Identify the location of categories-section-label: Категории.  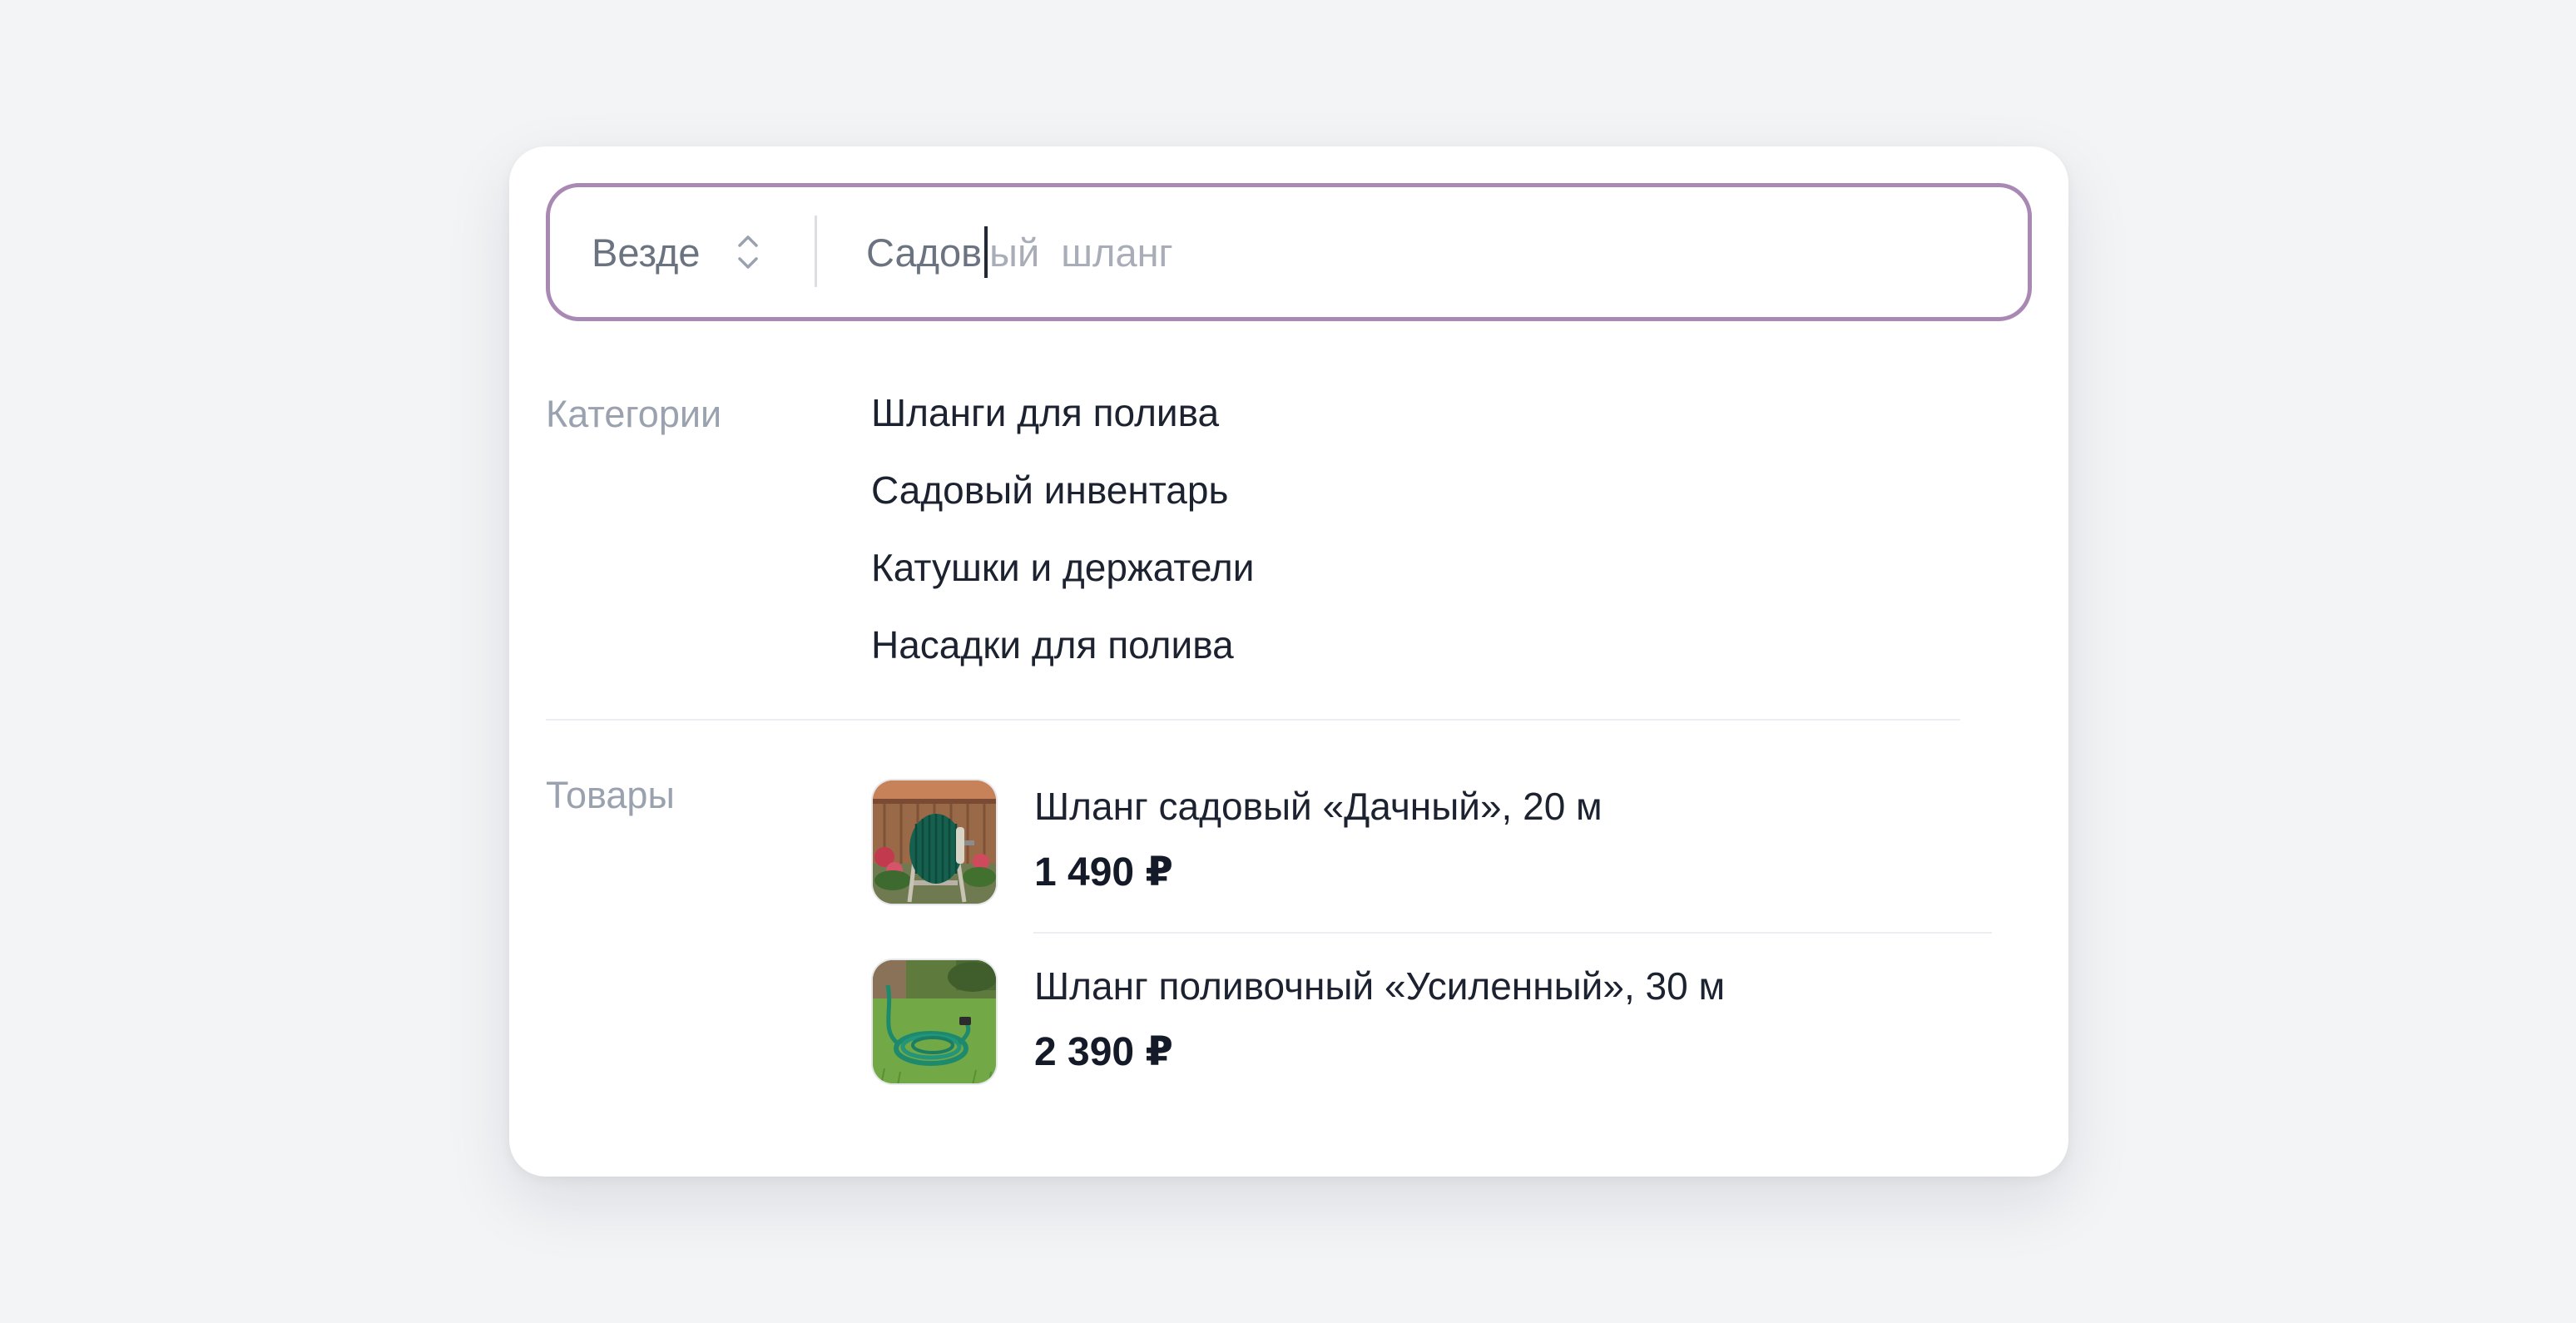
(634, 414).